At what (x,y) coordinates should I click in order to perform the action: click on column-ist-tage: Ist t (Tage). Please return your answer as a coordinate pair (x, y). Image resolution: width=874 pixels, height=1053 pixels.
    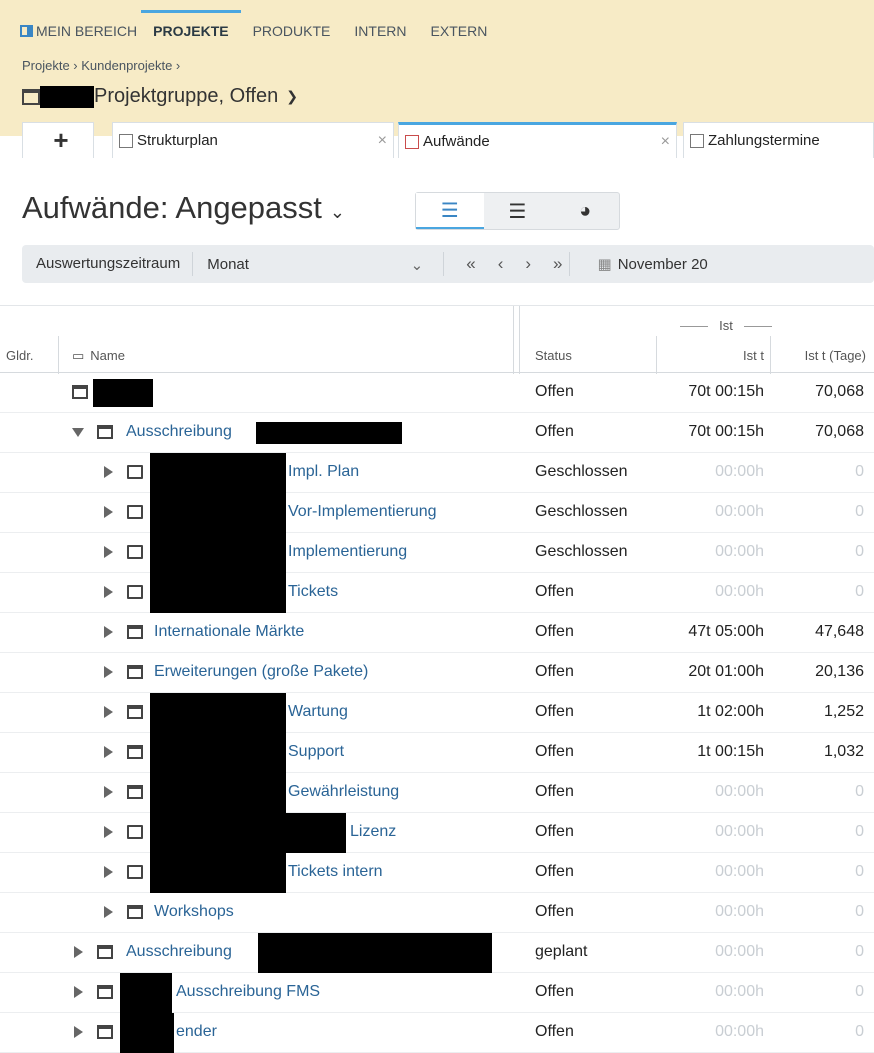
    Looking at the image, I should click on (821, 355).